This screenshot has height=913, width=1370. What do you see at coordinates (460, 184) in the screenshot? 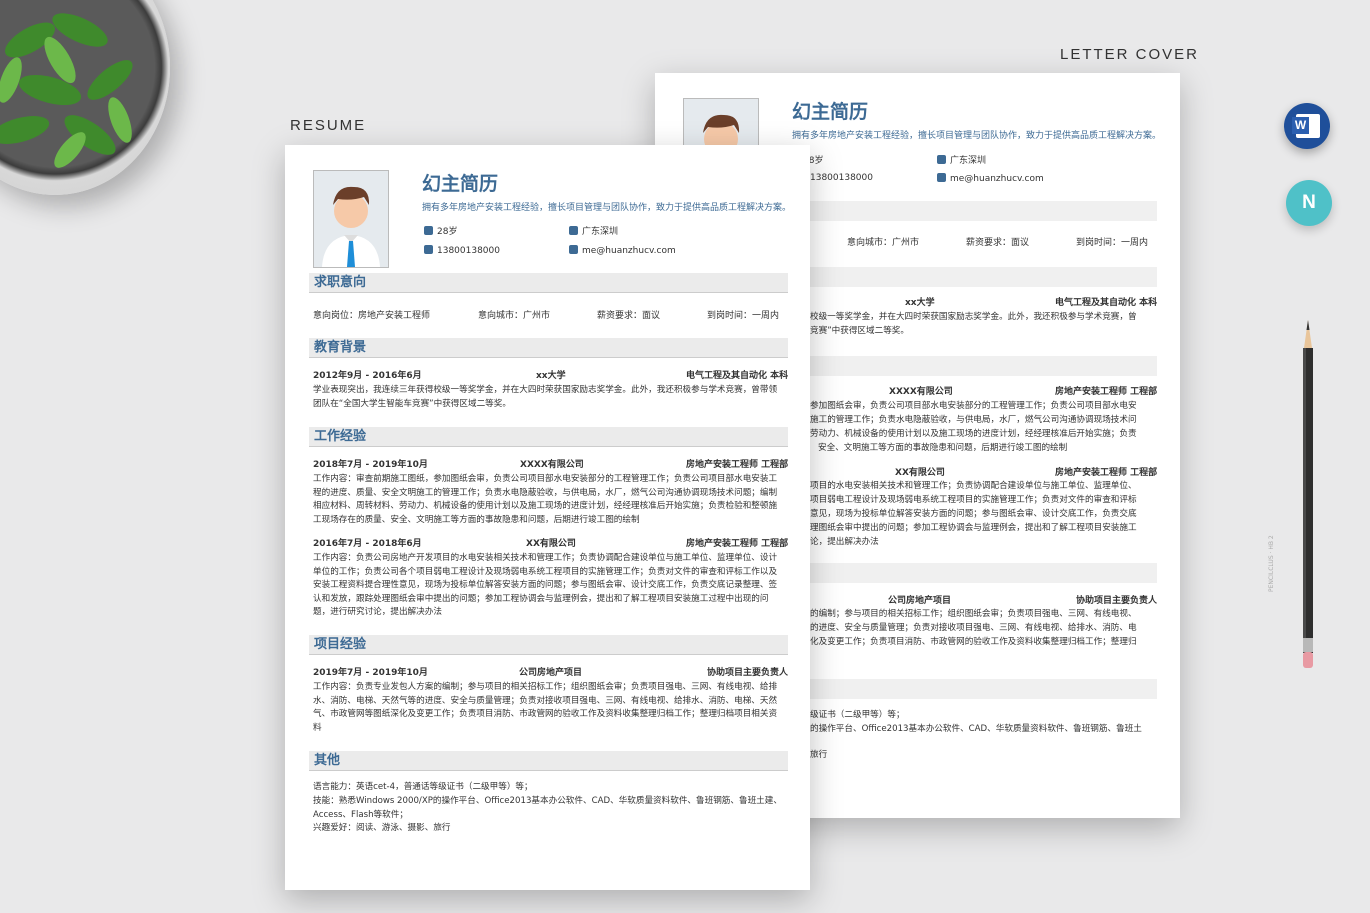
I see `resume-name: 幻主简历` at bounding box center [460, 184].